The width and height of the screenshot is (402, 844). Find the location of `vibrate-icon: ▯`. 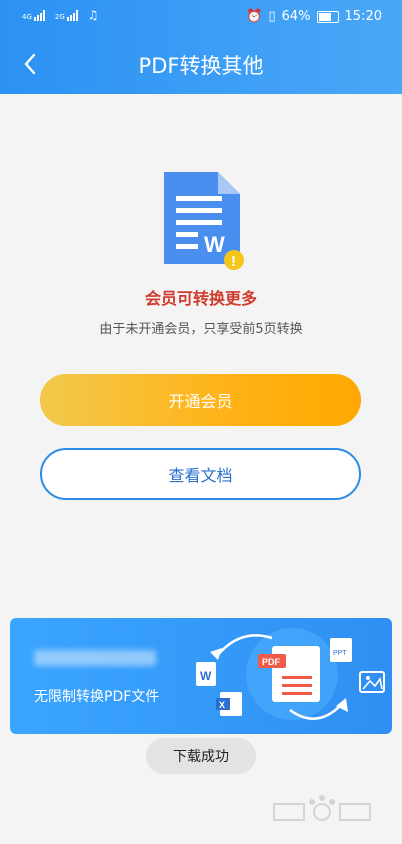

vibrate-icon: ▯ is located at coordinates (272, 16).